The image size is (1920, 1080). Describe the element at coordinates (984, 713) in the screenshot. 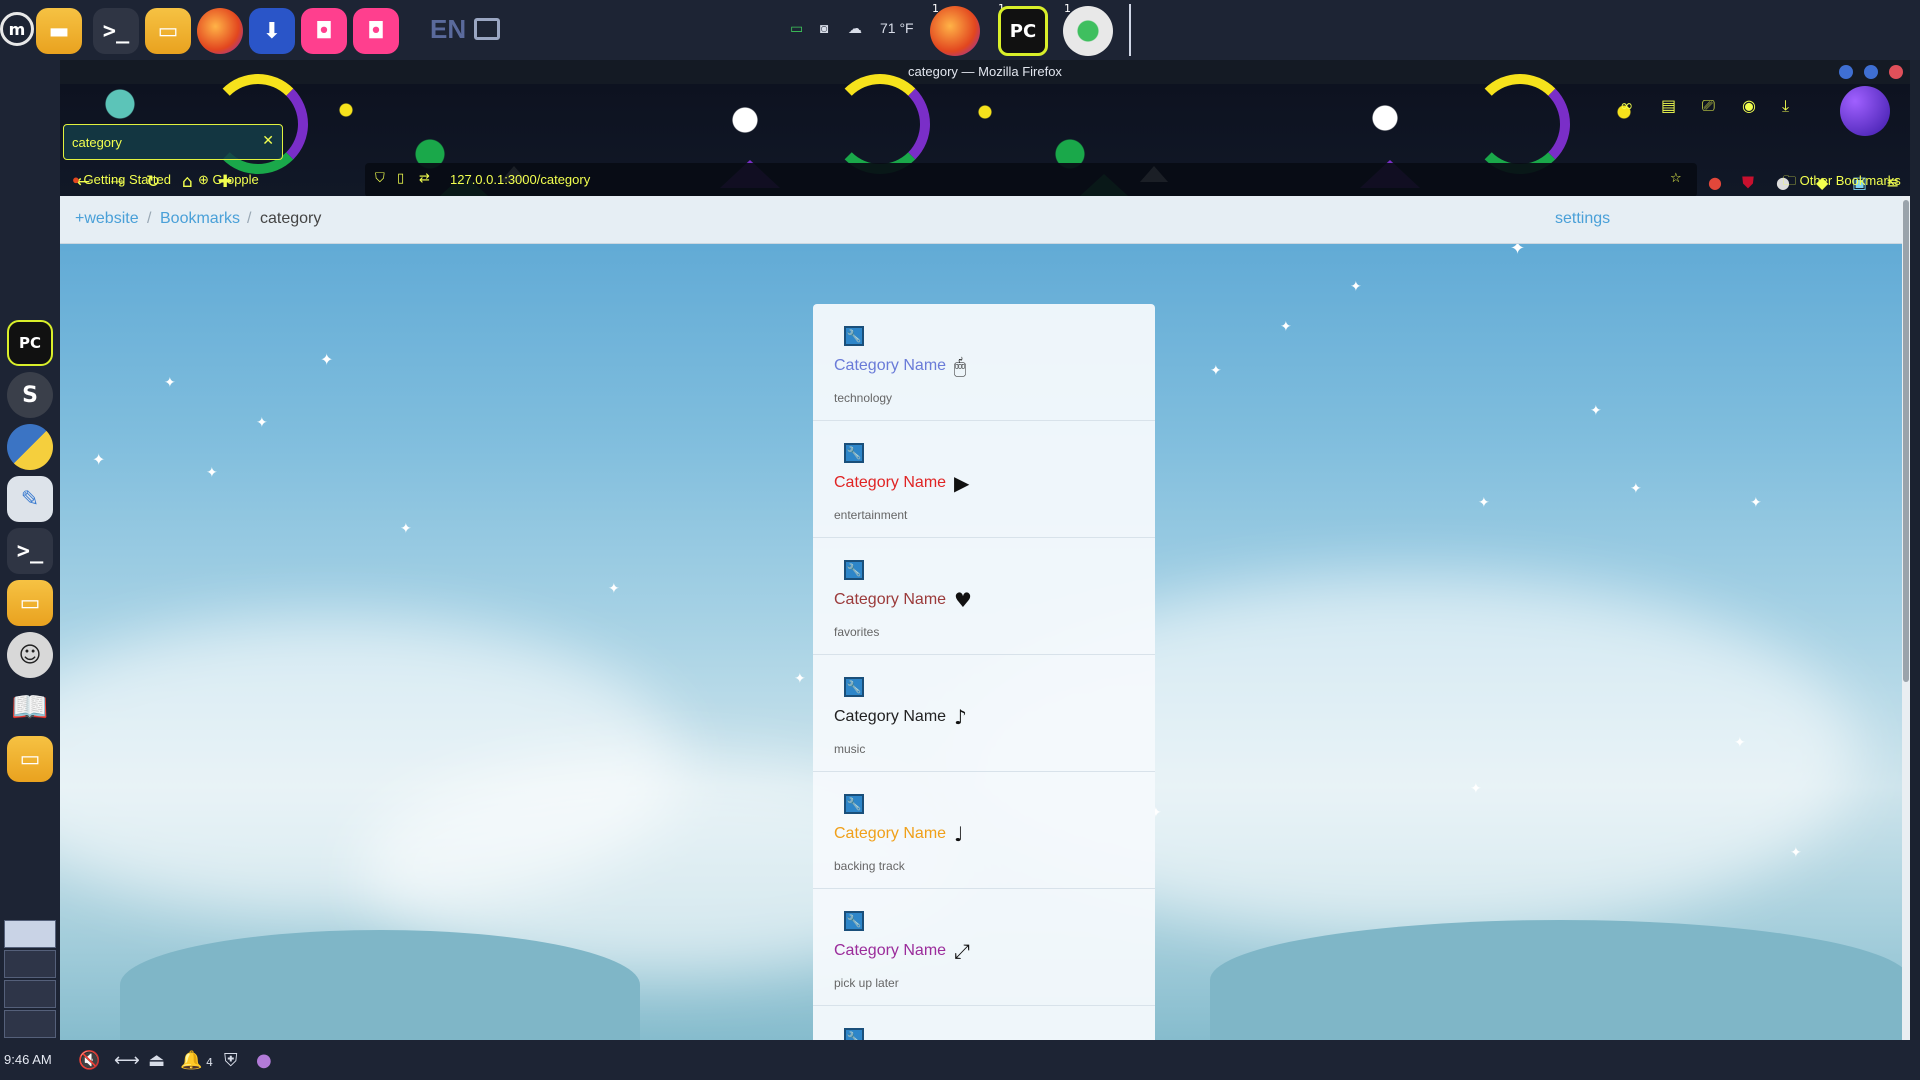

I see `category-card: 🔧 Category Name ♪ music` at that location.